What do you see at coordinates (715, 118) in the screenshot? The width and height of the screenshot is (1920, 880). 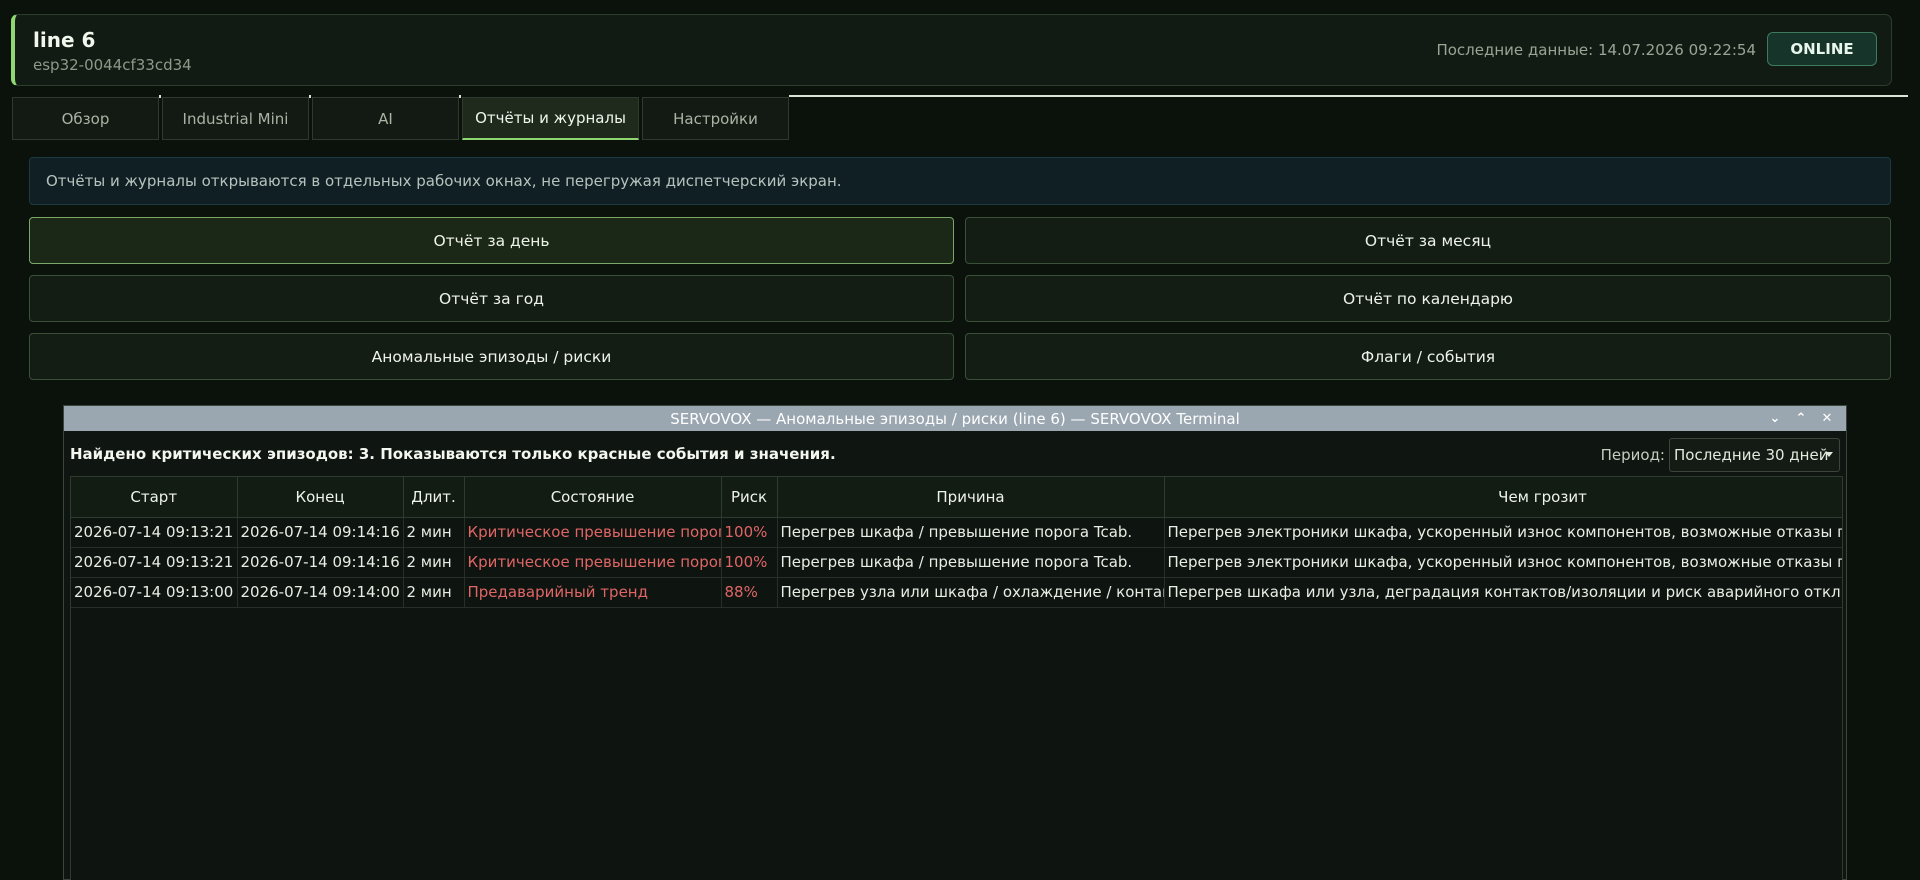 I see `tab-settings: Настройки` at bounding box center [715, 118].